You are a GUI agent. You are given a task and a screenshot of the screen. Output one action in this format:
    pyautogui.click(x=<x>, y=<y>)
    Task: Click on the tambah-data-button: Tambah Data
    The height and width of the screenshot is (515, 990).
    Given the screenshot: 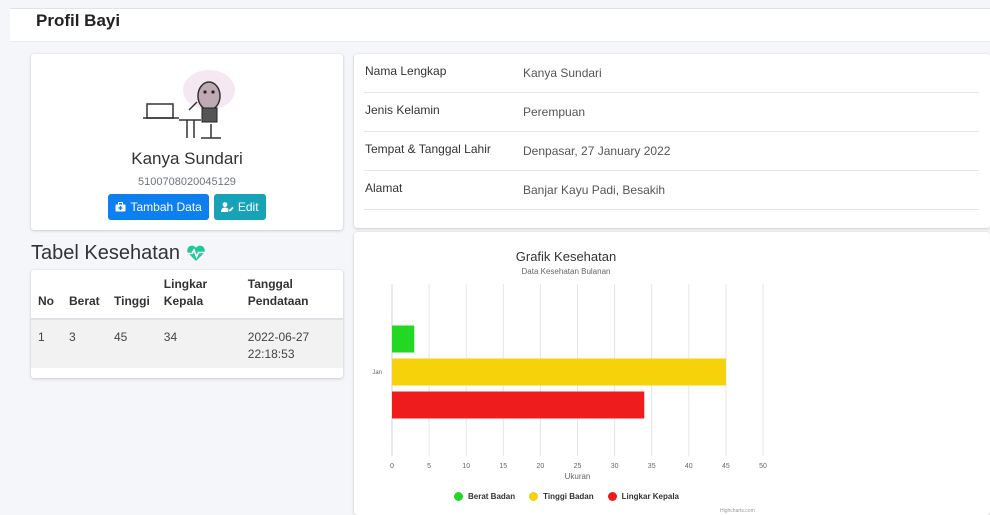 What is the action you would take?
    pyautogui.click(x=158, y=207)
    